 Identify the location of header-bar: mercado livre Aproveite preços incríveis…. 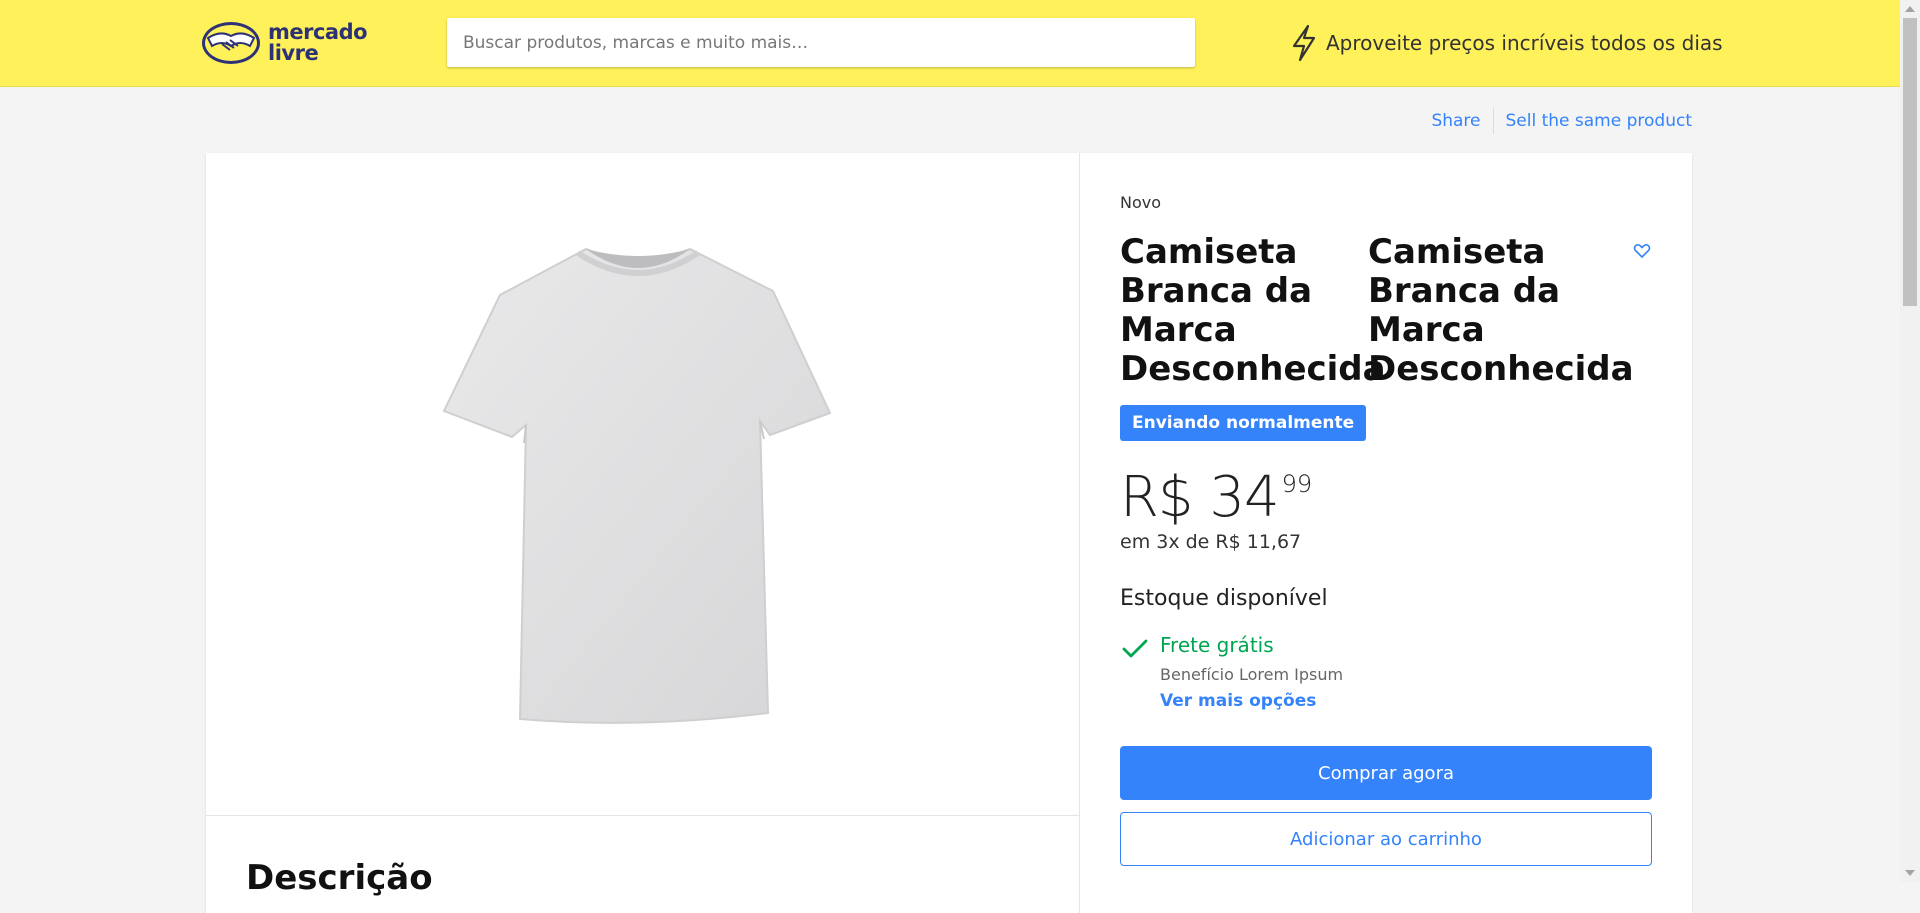
(950, 43).